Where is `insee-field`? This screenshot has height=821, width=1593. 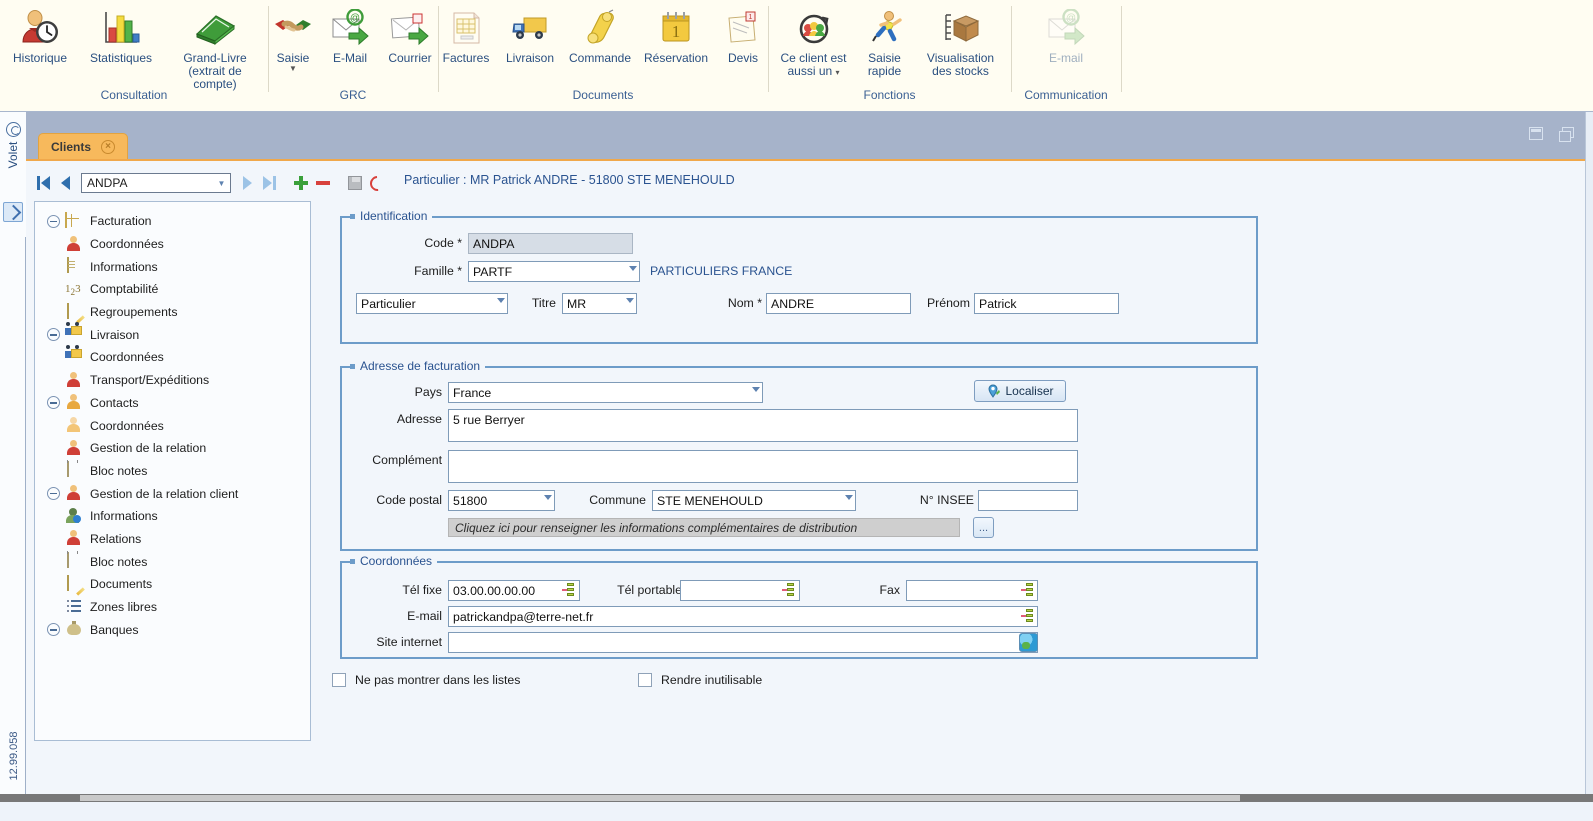
insee-field is located at coordinates (1028, 500).